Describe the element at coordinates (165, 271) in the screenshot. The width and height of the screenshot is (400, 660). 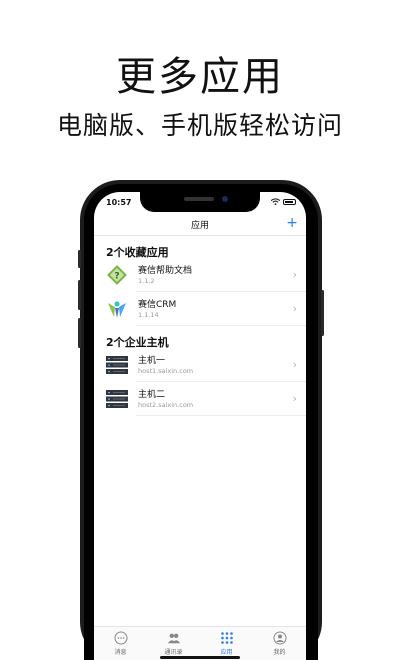
I see `app-name: 赛信帮助文档` at that location.